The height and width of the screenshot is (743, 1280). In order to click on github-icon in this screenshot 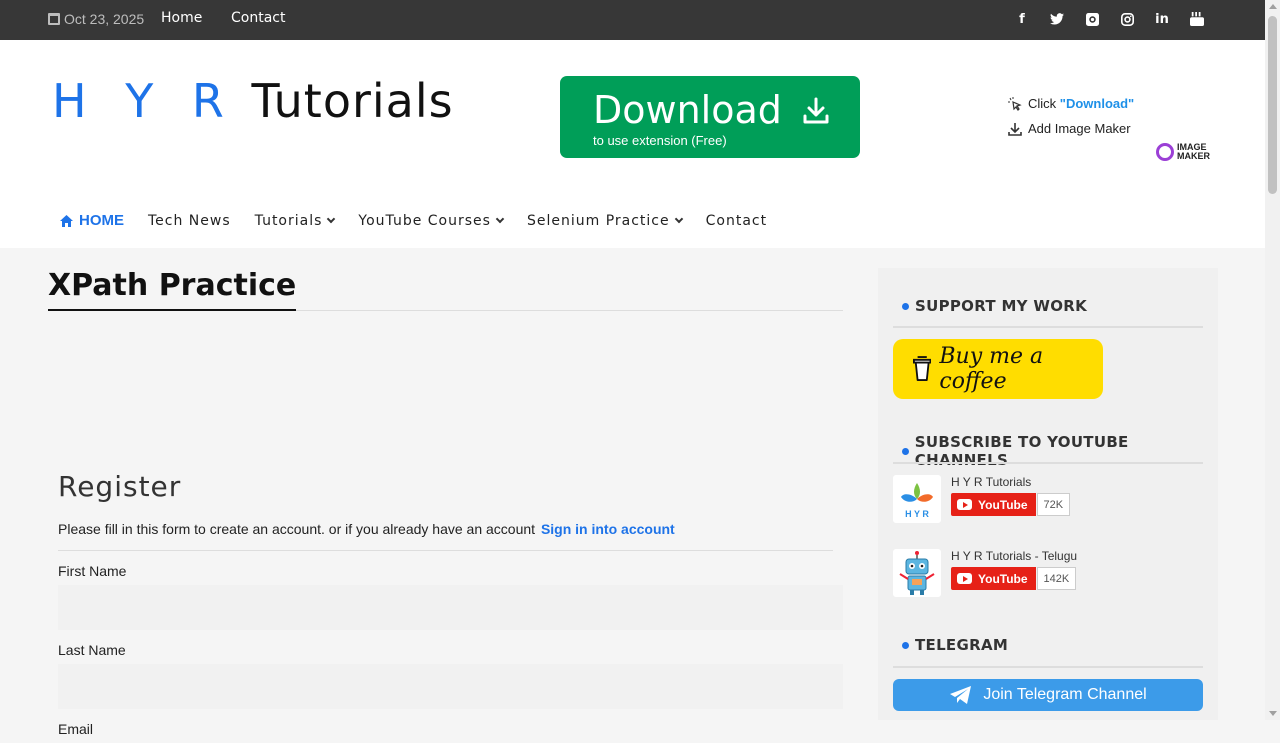, I will do `click(1092, 19)`.